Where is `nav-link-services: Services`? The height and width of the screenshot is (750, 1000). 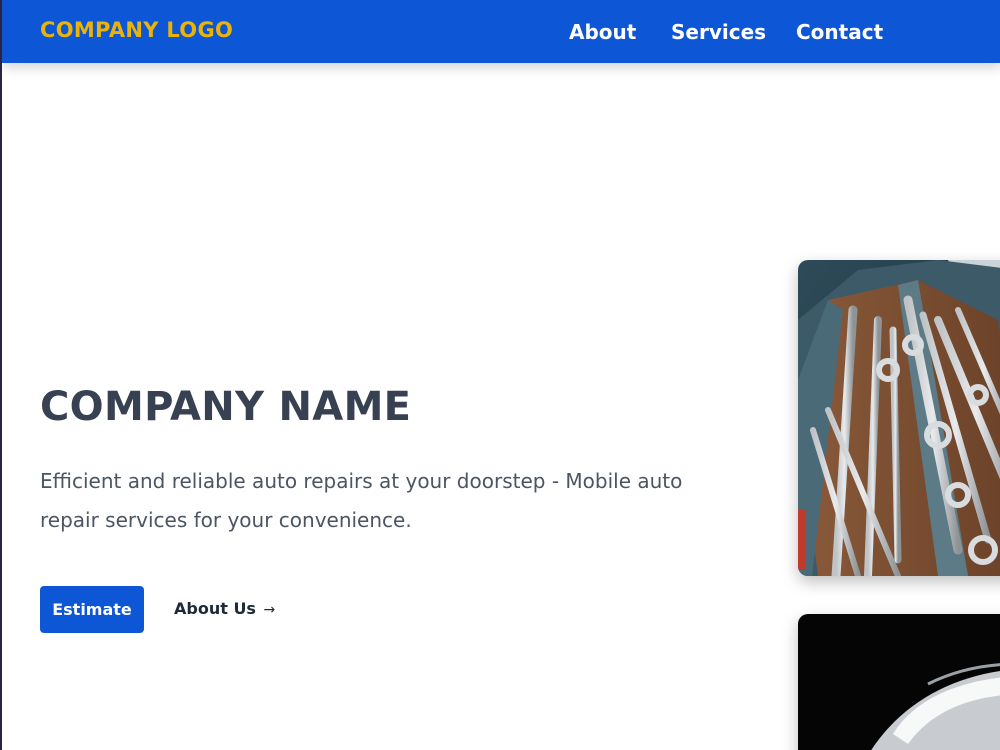 nav-link-services: Services is located at coordinates (718, 32).